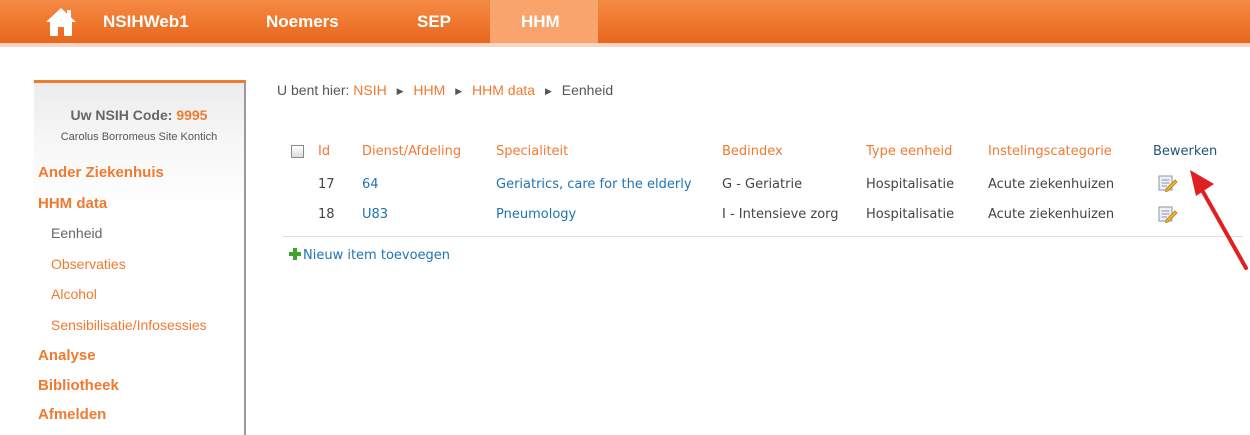  What do you see at coordinates (192, 115) in the screenshot?
I see `nsih-code-value: 9995` at bounding box center [192, 115].